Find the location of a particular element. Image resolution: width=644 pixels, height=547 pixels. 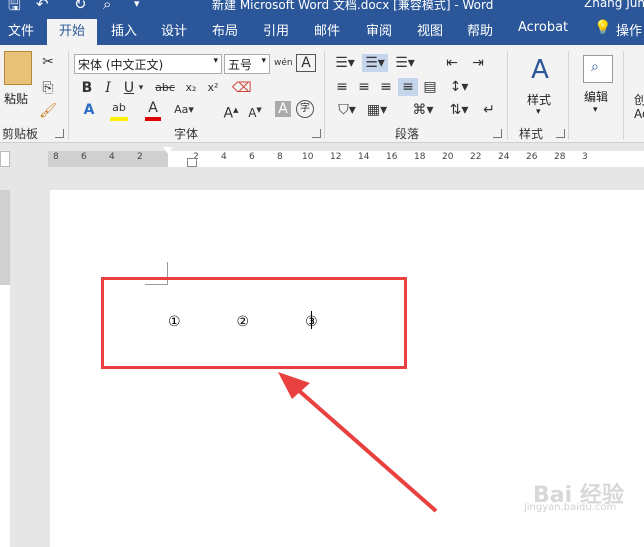

decrease-indent-icon: ⇤ is located at coordinates (452, 63).